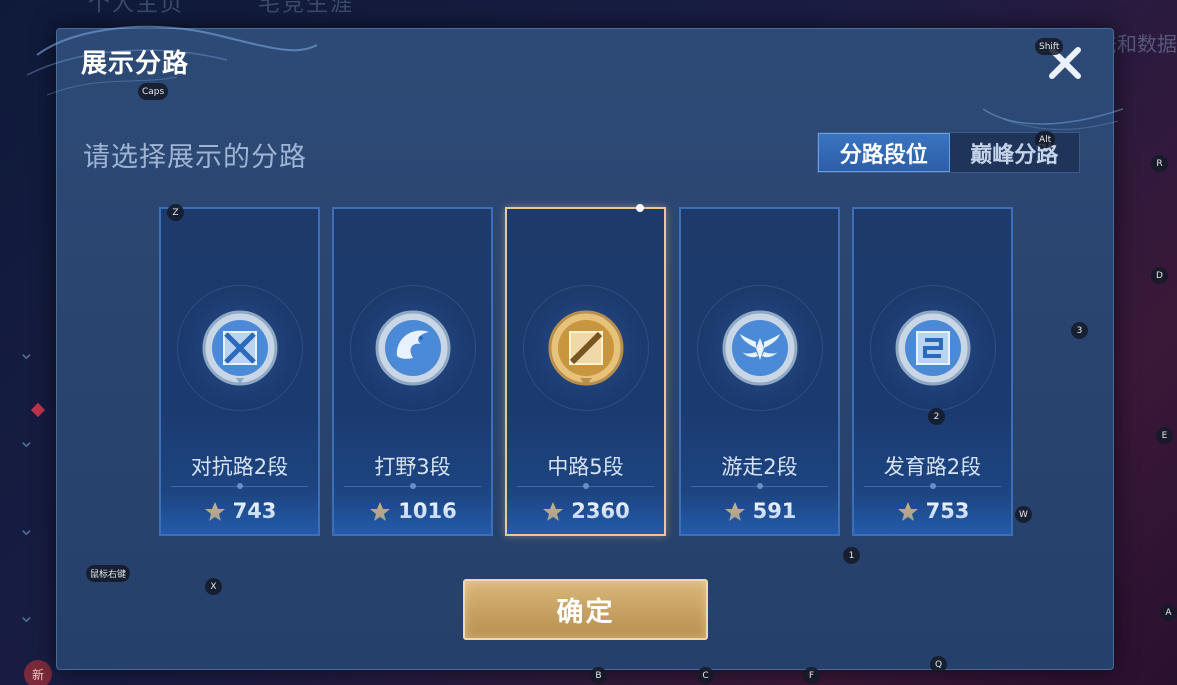 This screenshot has height=685, width=1177. Describe the element at coordinates (811, 675) in the screenshot. I see `key-hint-f: F` at that location.